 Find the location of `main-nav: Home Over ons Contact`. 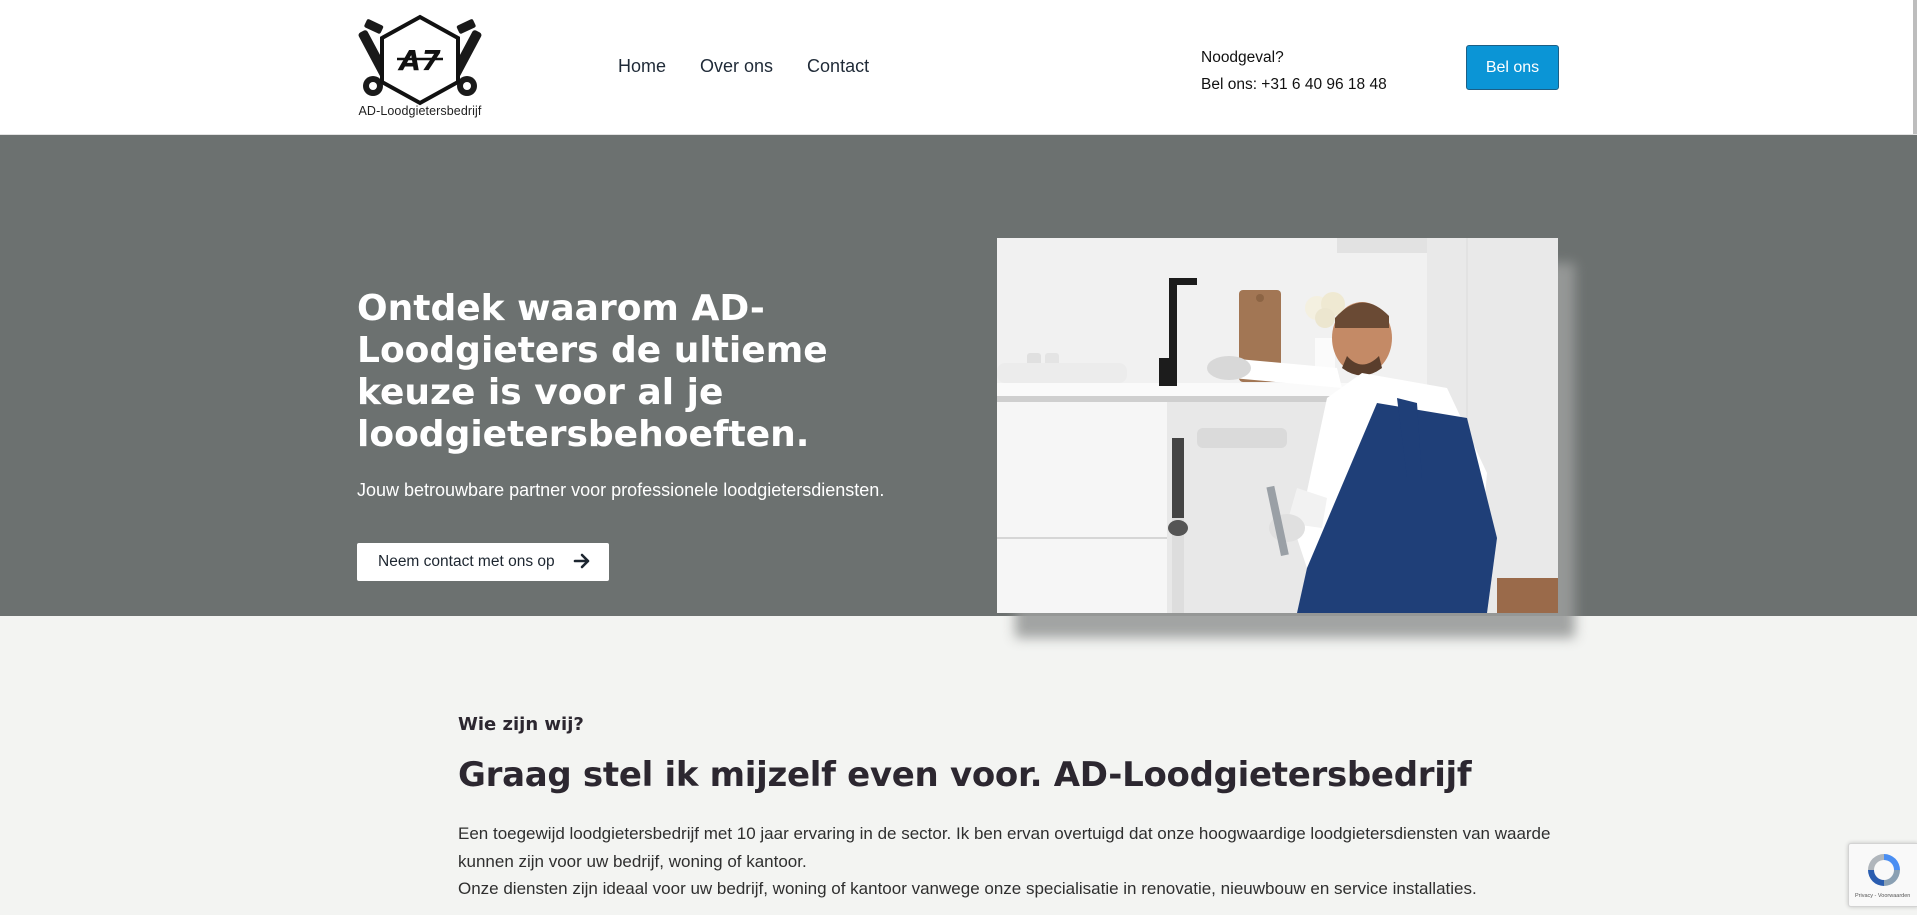

main-nav: Home Over ons Contact is located at coordinates (760, 66).